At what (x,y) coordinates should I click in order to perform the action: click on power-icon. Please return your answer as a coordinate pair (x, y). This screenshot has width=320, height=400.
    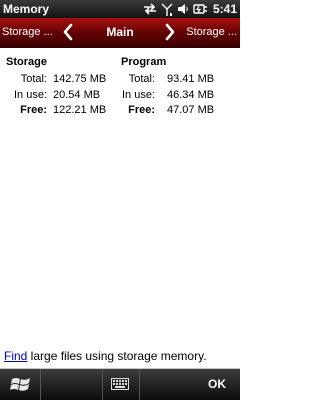
    Looking at the image, I should click on (200, 9).